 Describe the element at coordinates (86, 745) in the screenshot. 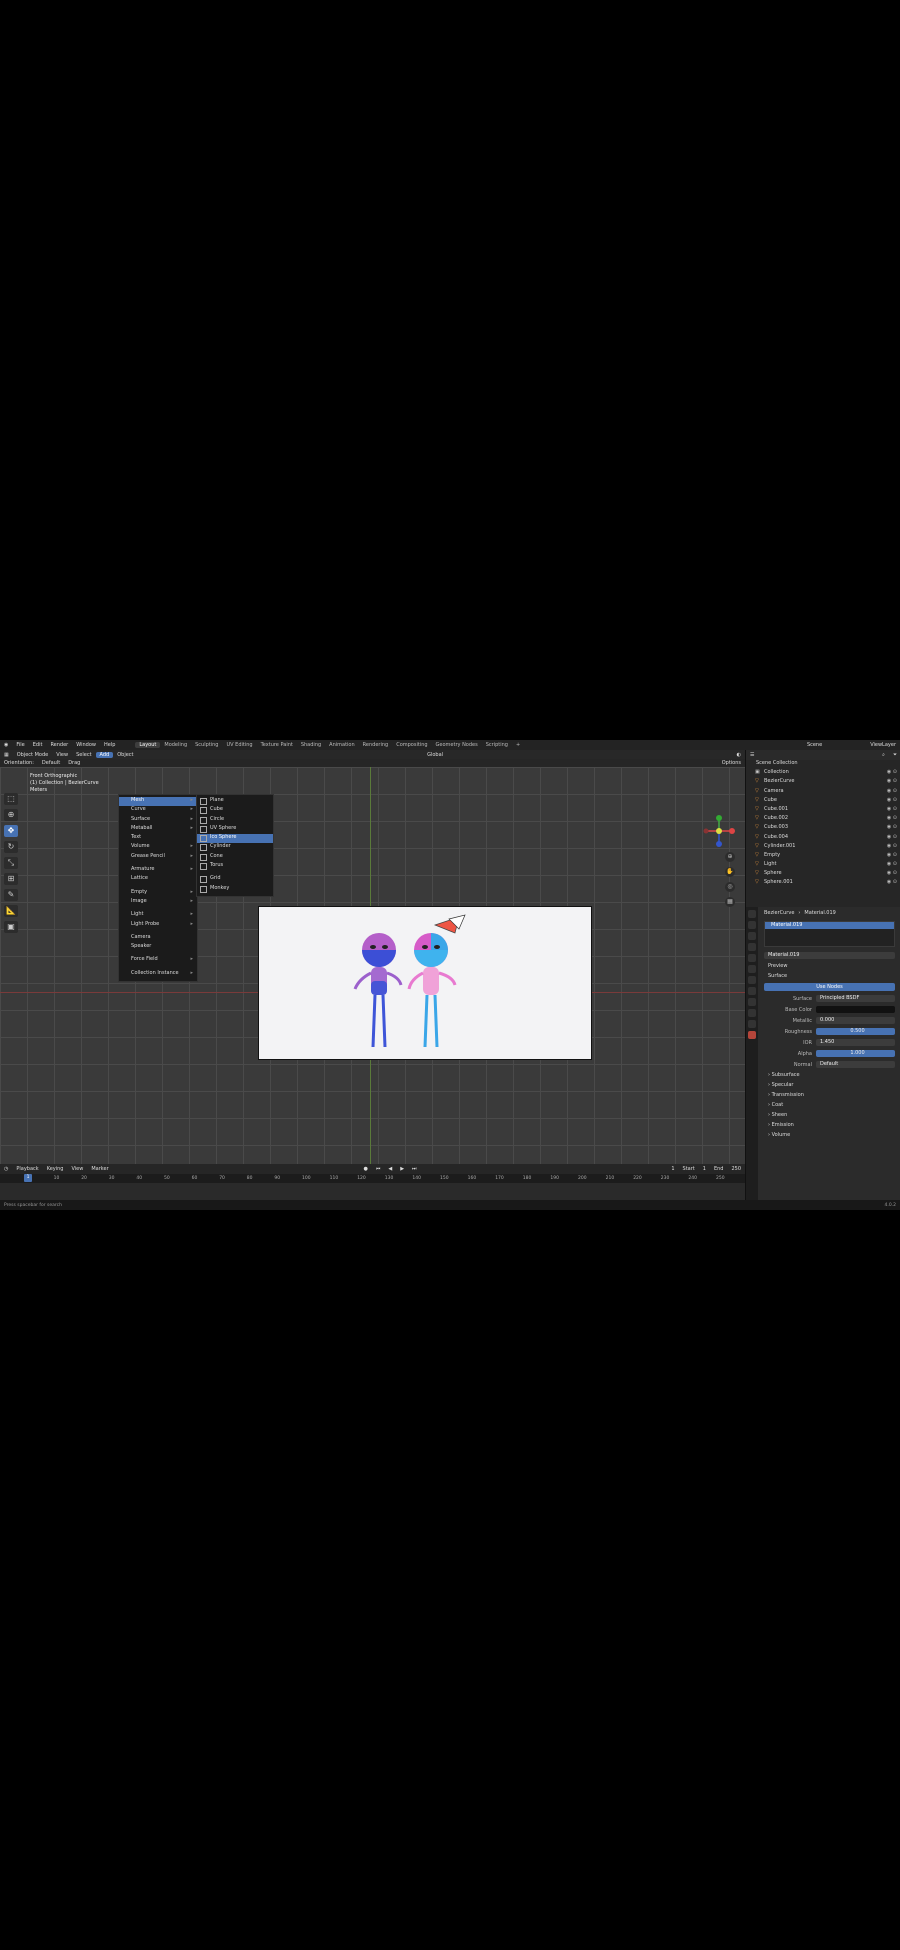

I see `menu-window: Window` at that location.